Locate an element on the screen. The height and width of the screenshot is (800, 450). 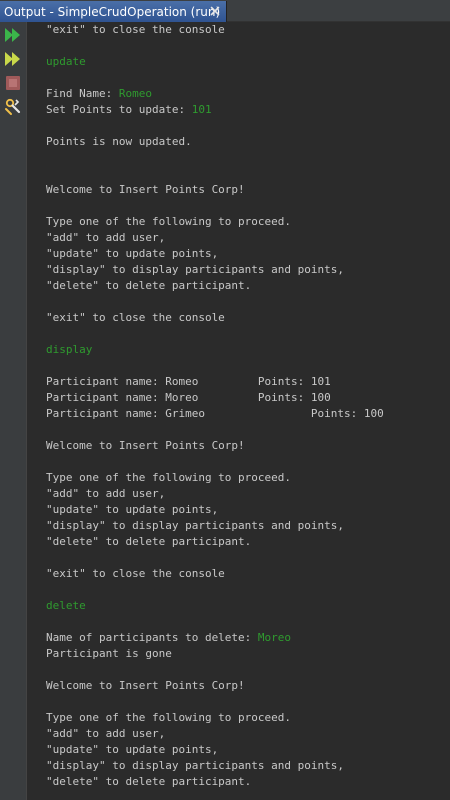
console-line: Participant name: Grimeo Points: 100 is located at coordinates (215, 414).